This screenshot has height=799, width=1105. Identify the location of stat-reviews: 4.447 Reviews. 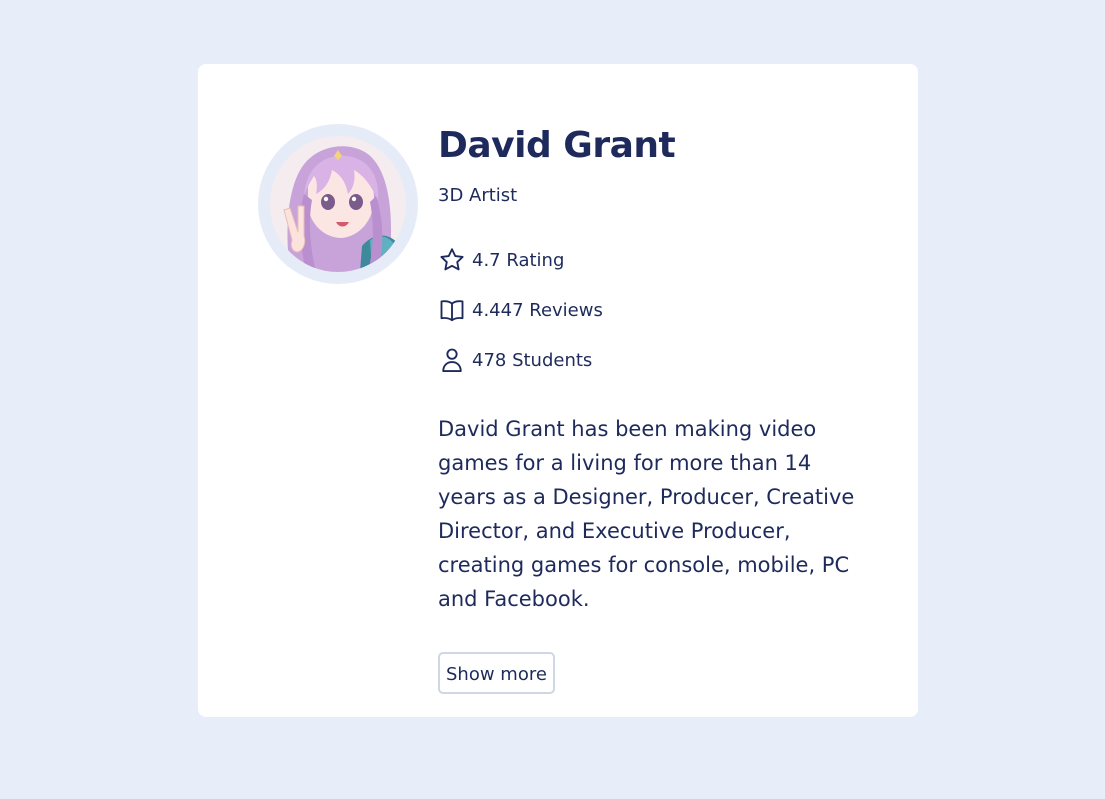
(653, 310).